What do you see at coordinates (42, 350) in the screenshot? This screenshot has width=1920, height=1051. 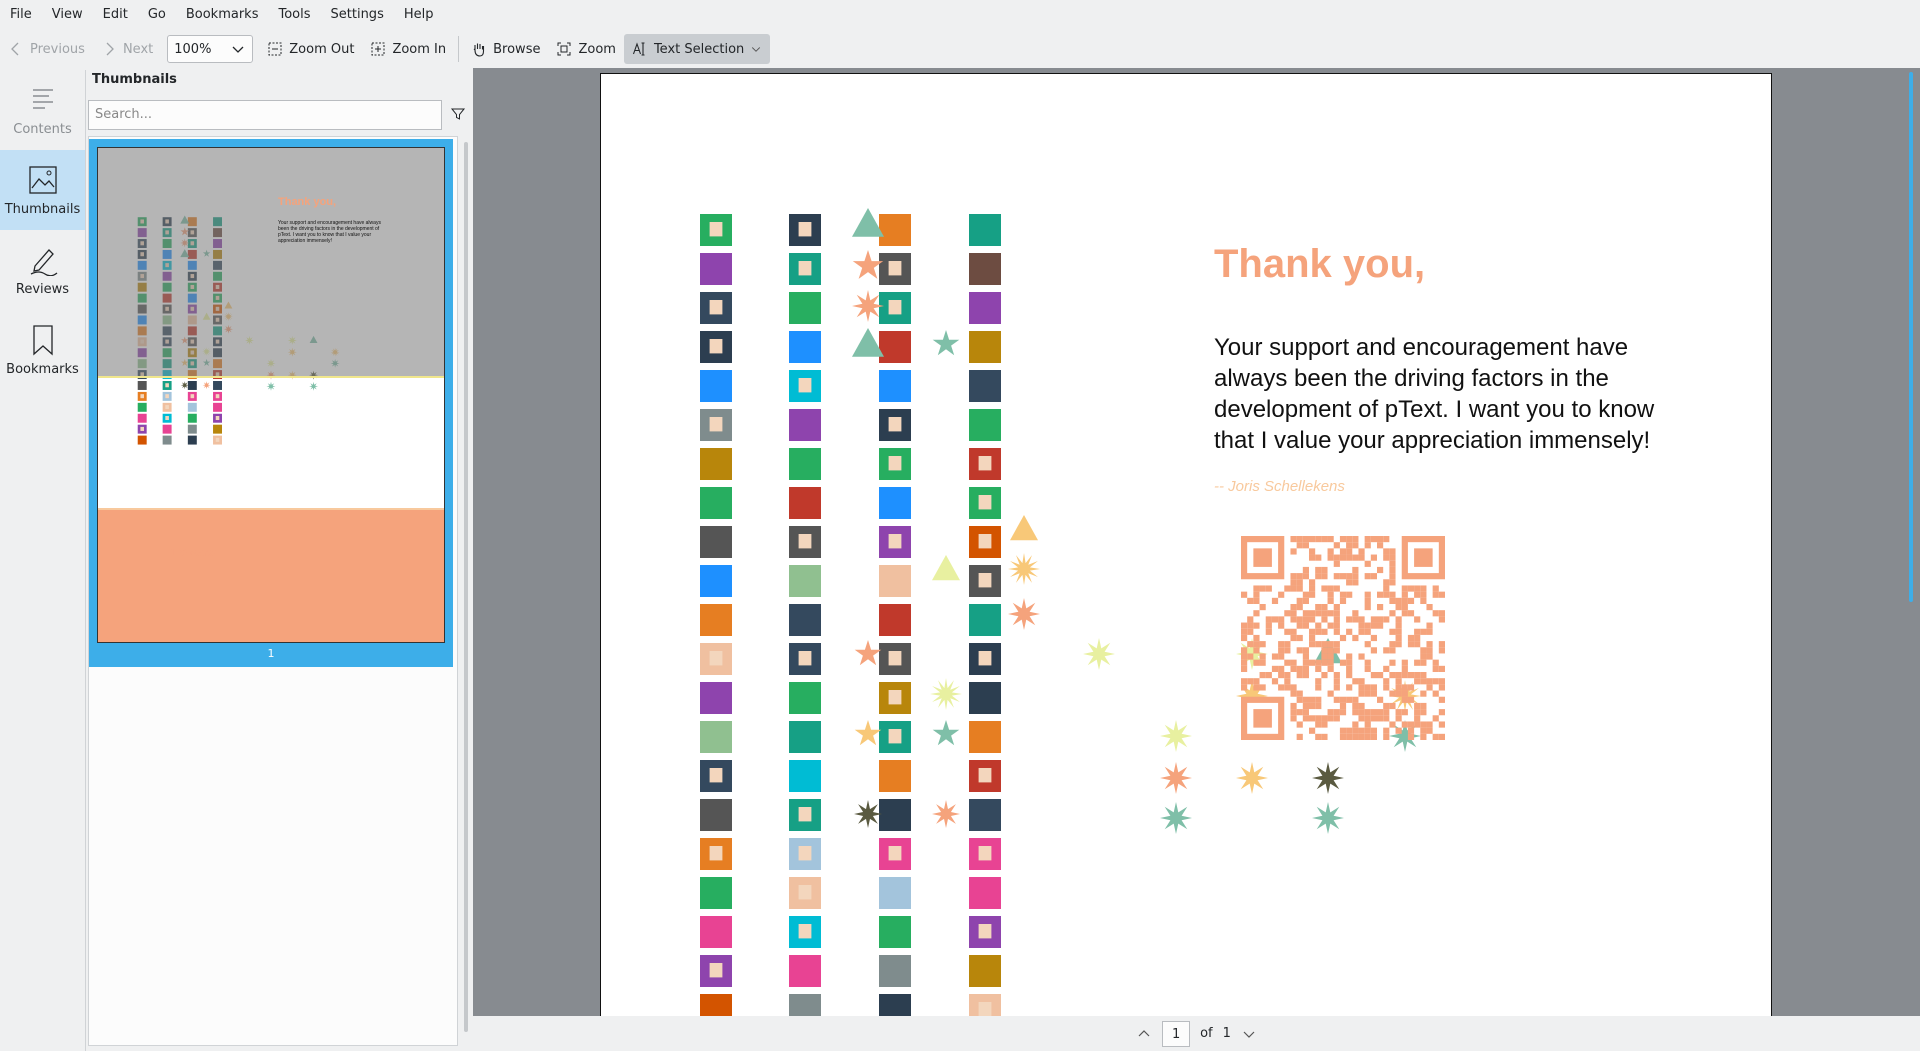 I see `sidebar-tab-bookmarks: Bookmarks` at bounding box center [42, 350].